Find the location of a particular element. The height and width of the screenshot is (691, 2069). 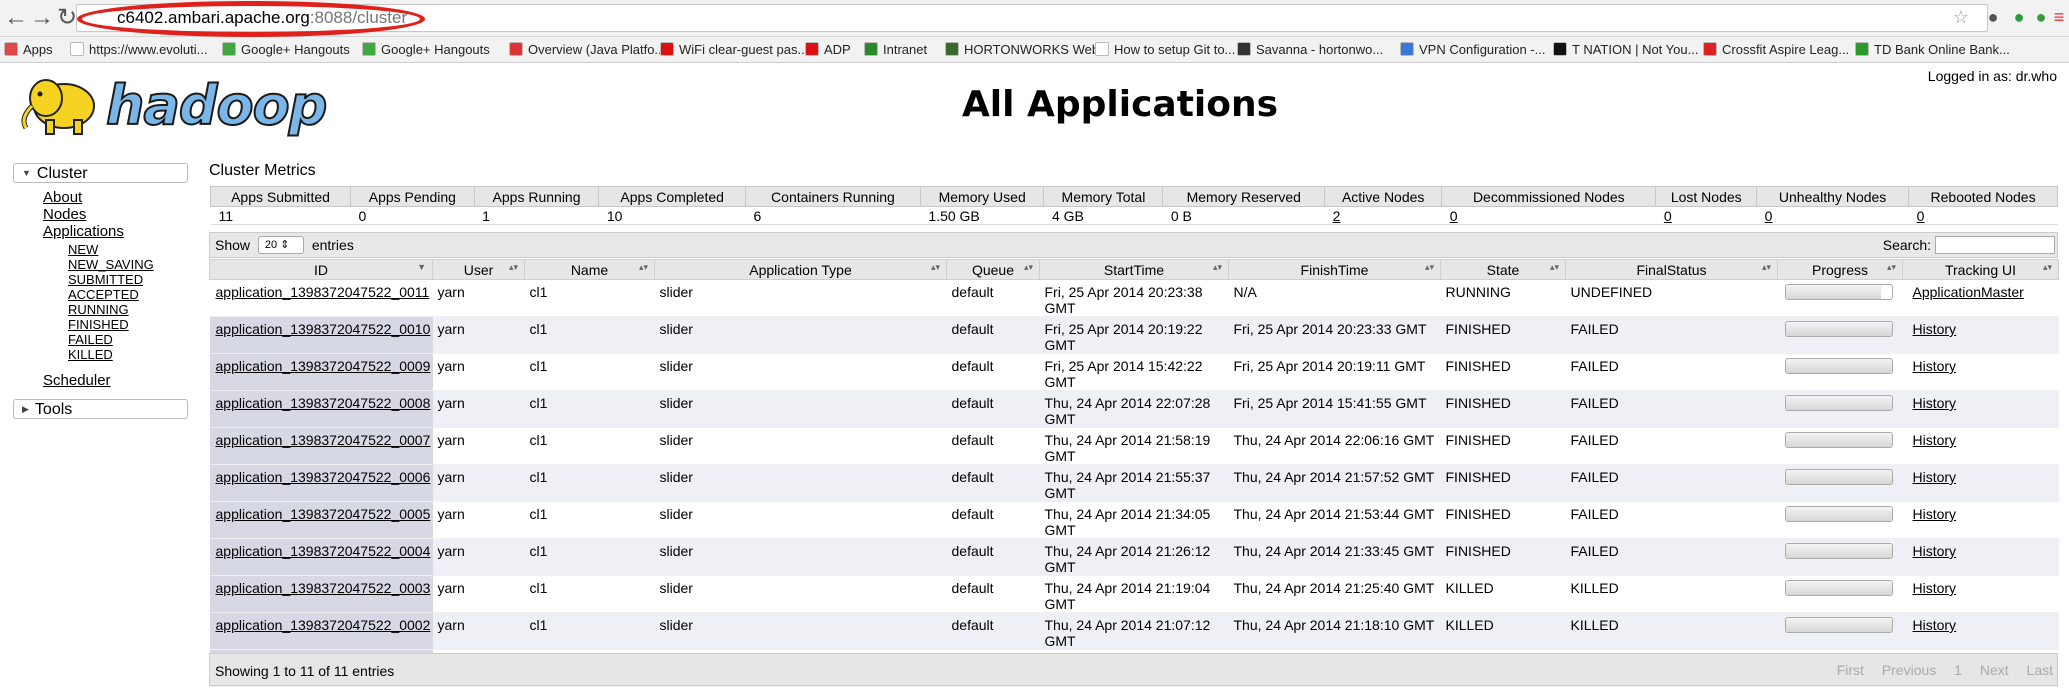

page-title: All Applications is located at coordinates (1120, 104).